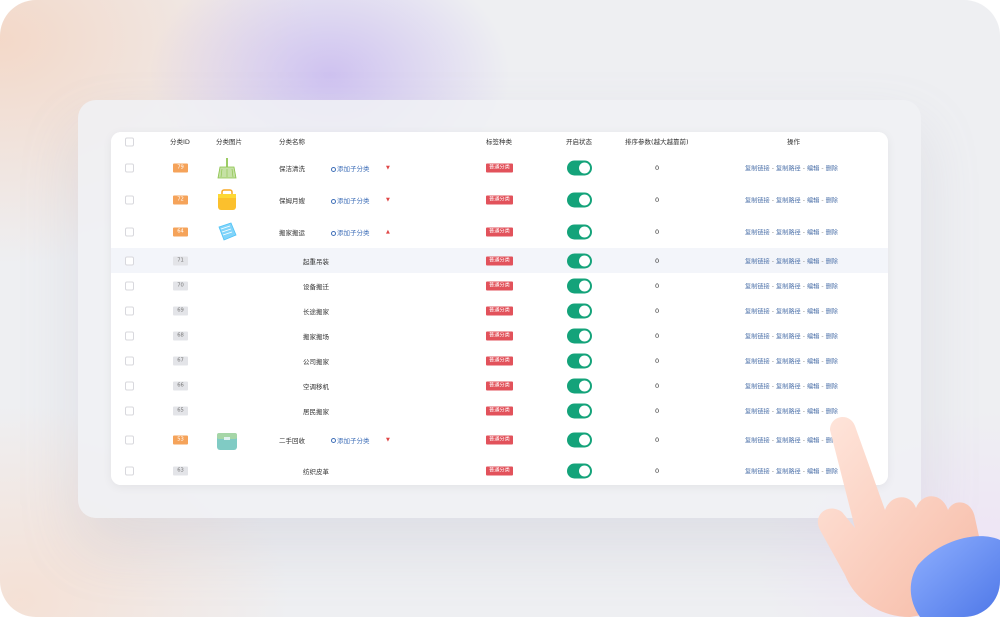 This screenshot has height=617, width=1000. I want to click on table-row: 72 保姆月嫂 添加子分类 ▼ 普通分类 0 复制链接 - 复制路径 - 编辑 - 删除, so click(499, 200).